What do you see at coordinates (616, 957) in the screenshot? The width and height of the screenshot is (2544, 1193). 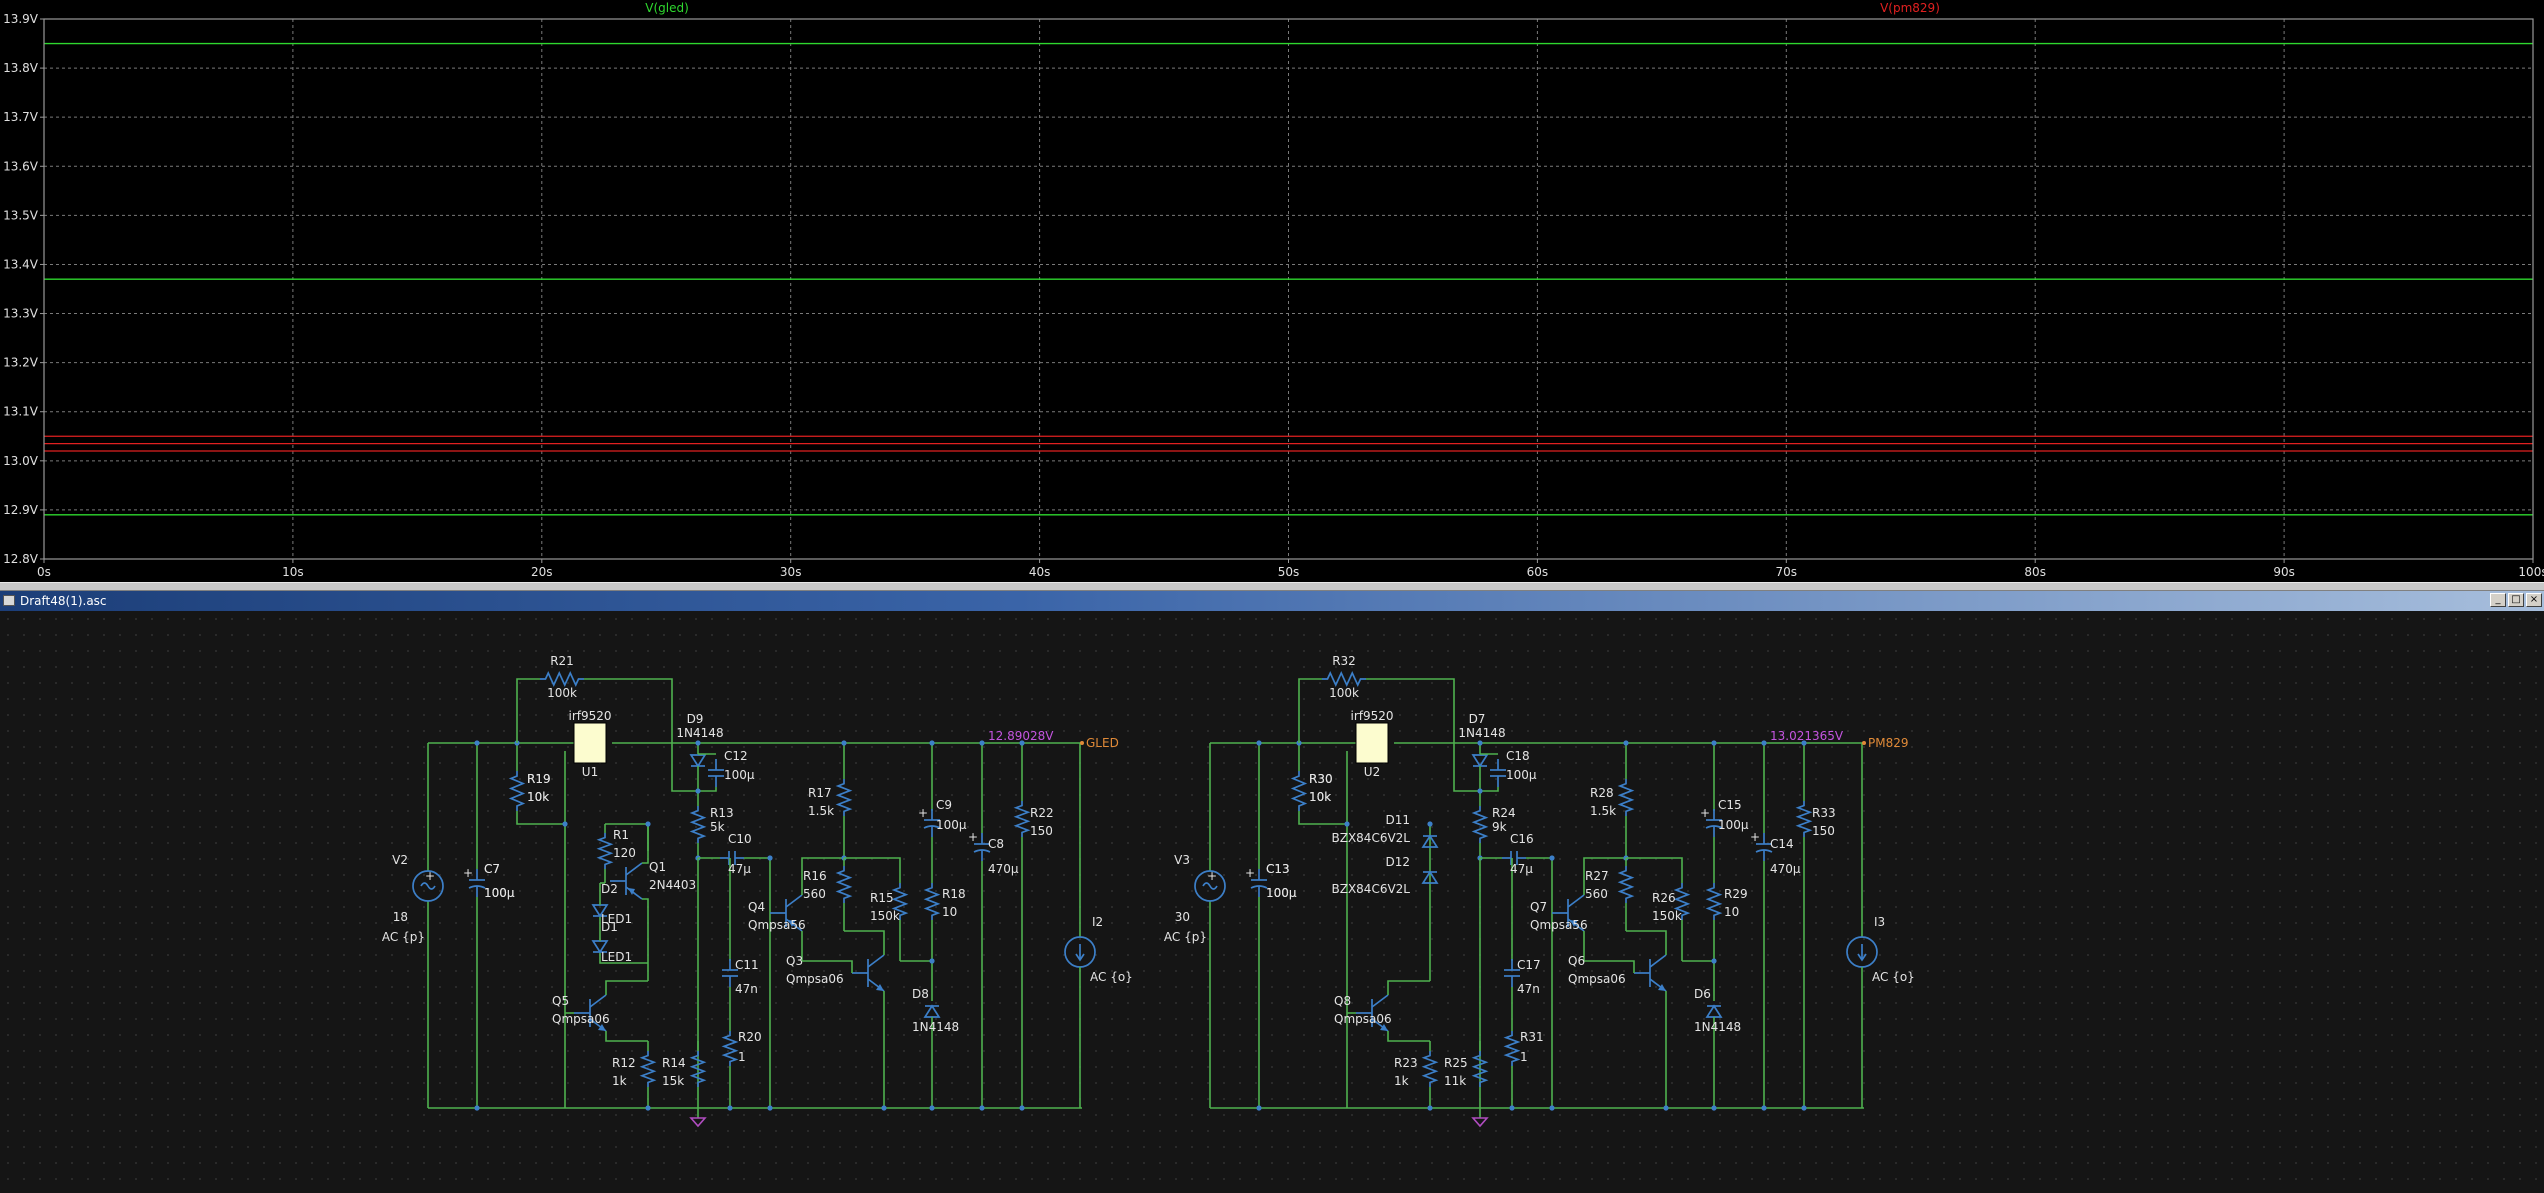 I see `component-value: LED1` at bounding box center [616, 957].